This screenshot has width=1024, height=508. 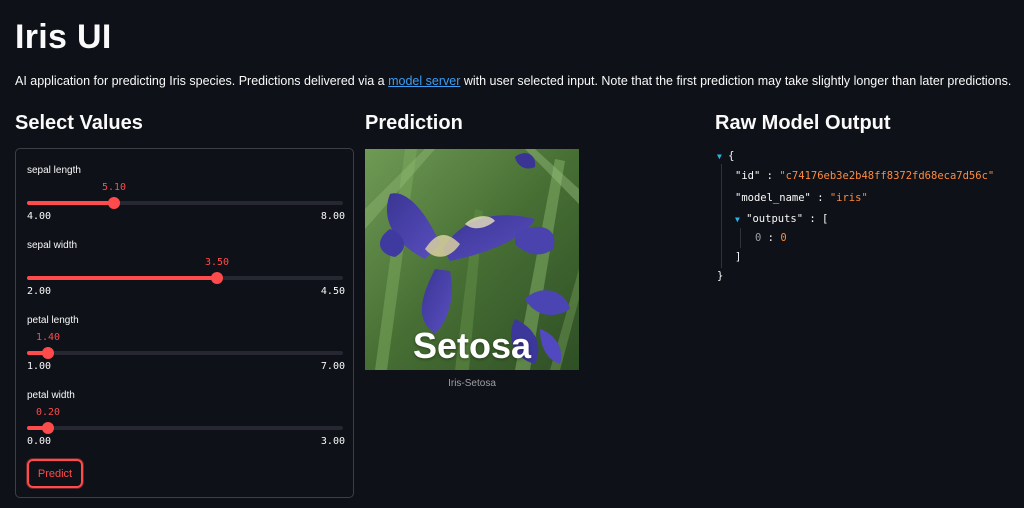 I want to click on slider-label: sepal width, so click(x=52, y=245).